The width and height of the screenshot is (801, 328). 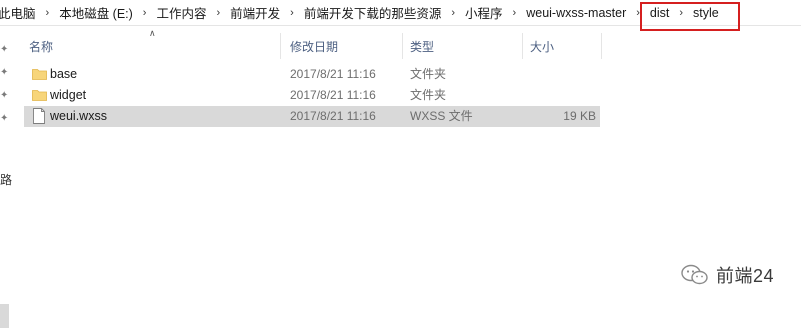 I want to click on breadcrumb-label: weui-wxss-master, so click(x=576, y=12).